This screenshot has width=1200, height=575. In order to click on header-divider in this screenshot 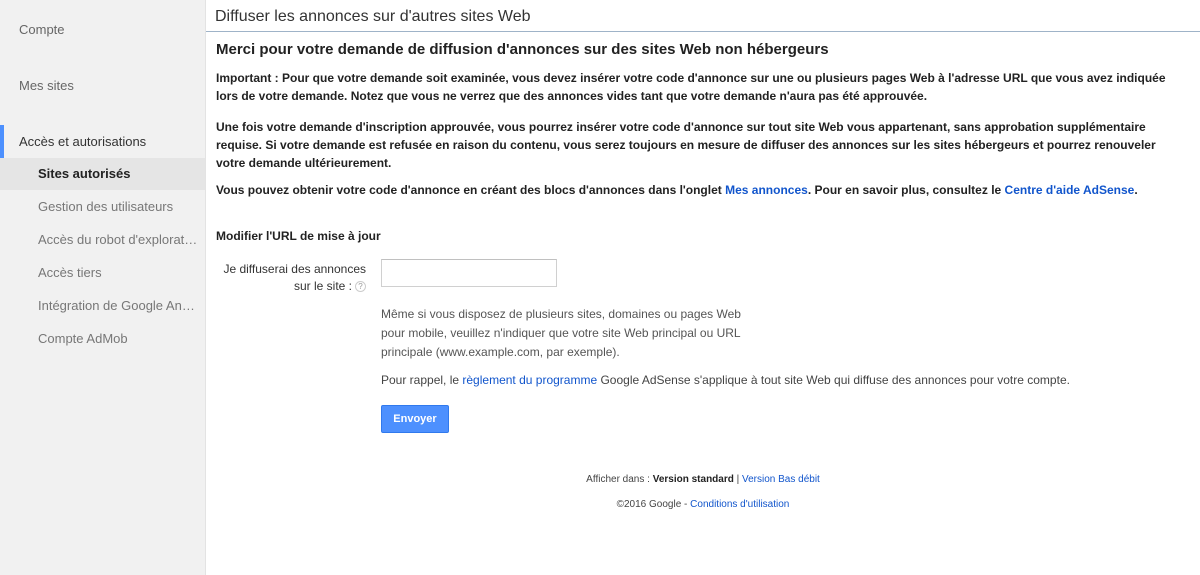, I will do `click(703, 31)`.